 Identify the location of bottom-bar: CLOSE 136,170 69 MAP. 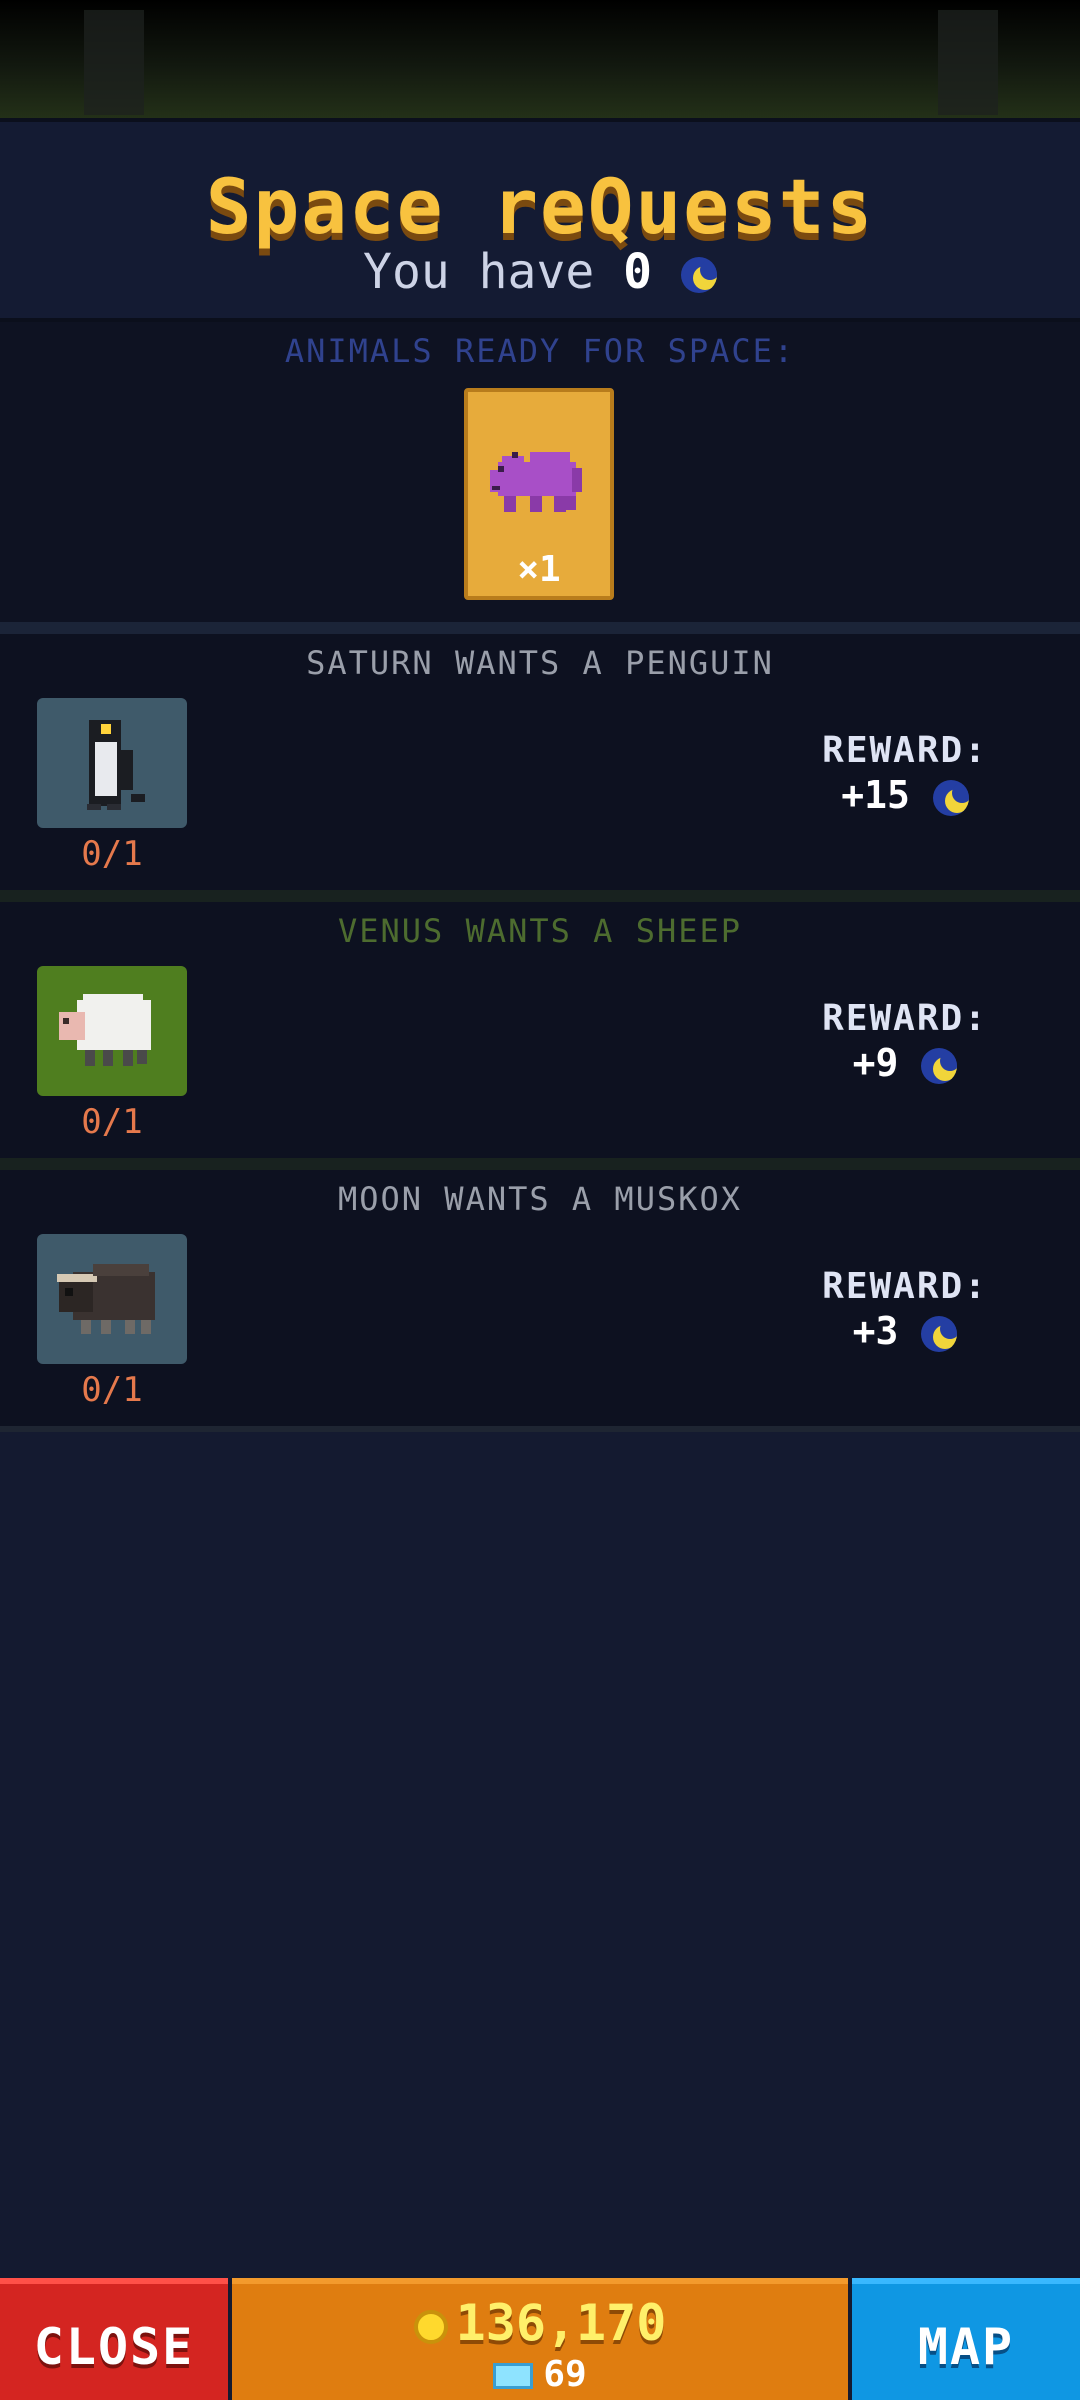
(540, 2339).